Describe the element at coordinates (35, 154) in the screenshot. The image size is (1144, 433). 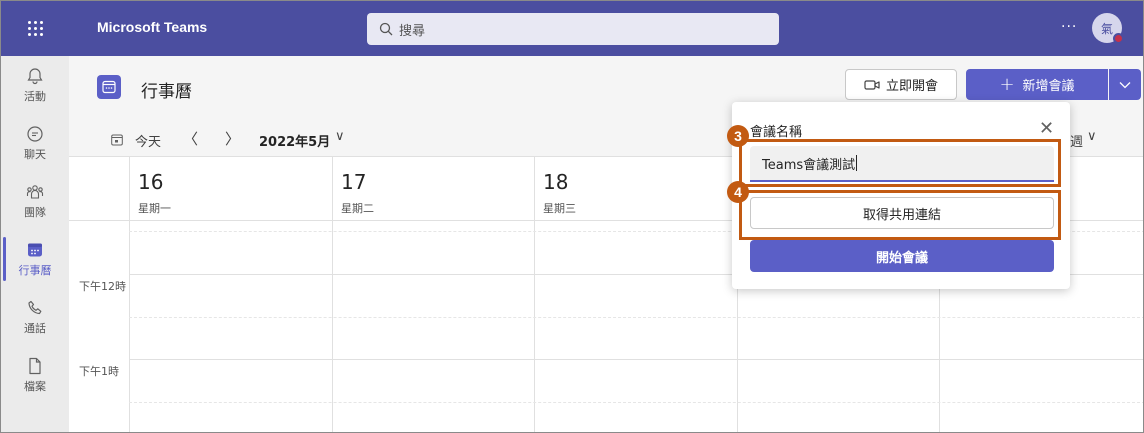
I see `rail-item-label: 聊天` at that location.